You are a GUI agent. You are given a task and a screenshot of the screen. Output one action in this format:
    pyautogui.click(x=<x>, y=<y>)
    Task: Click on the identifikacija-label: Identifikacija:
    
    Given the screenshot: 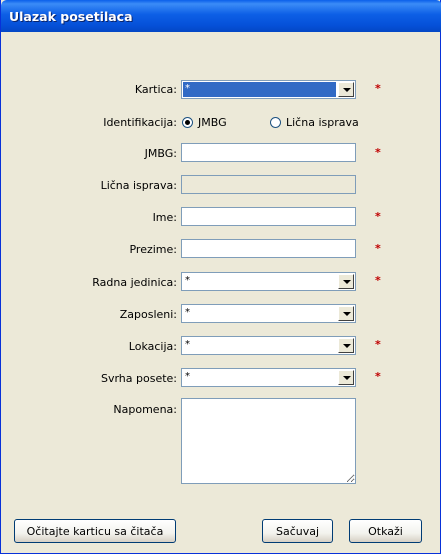 What is the action you would take?
    pyautogui.click(x=140, y=122)
    